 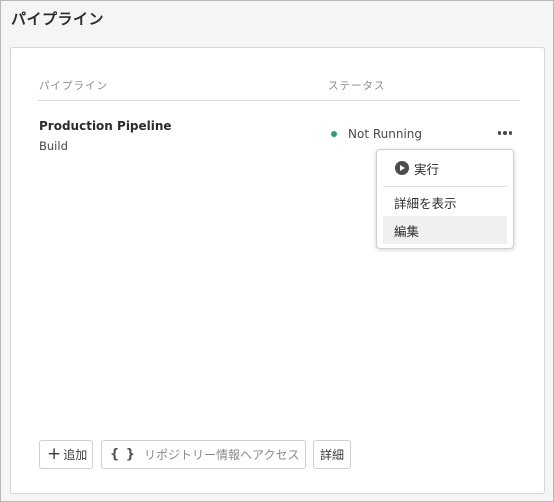 I want to click on menu-item-run: 実行, so click(x=445, y=168).